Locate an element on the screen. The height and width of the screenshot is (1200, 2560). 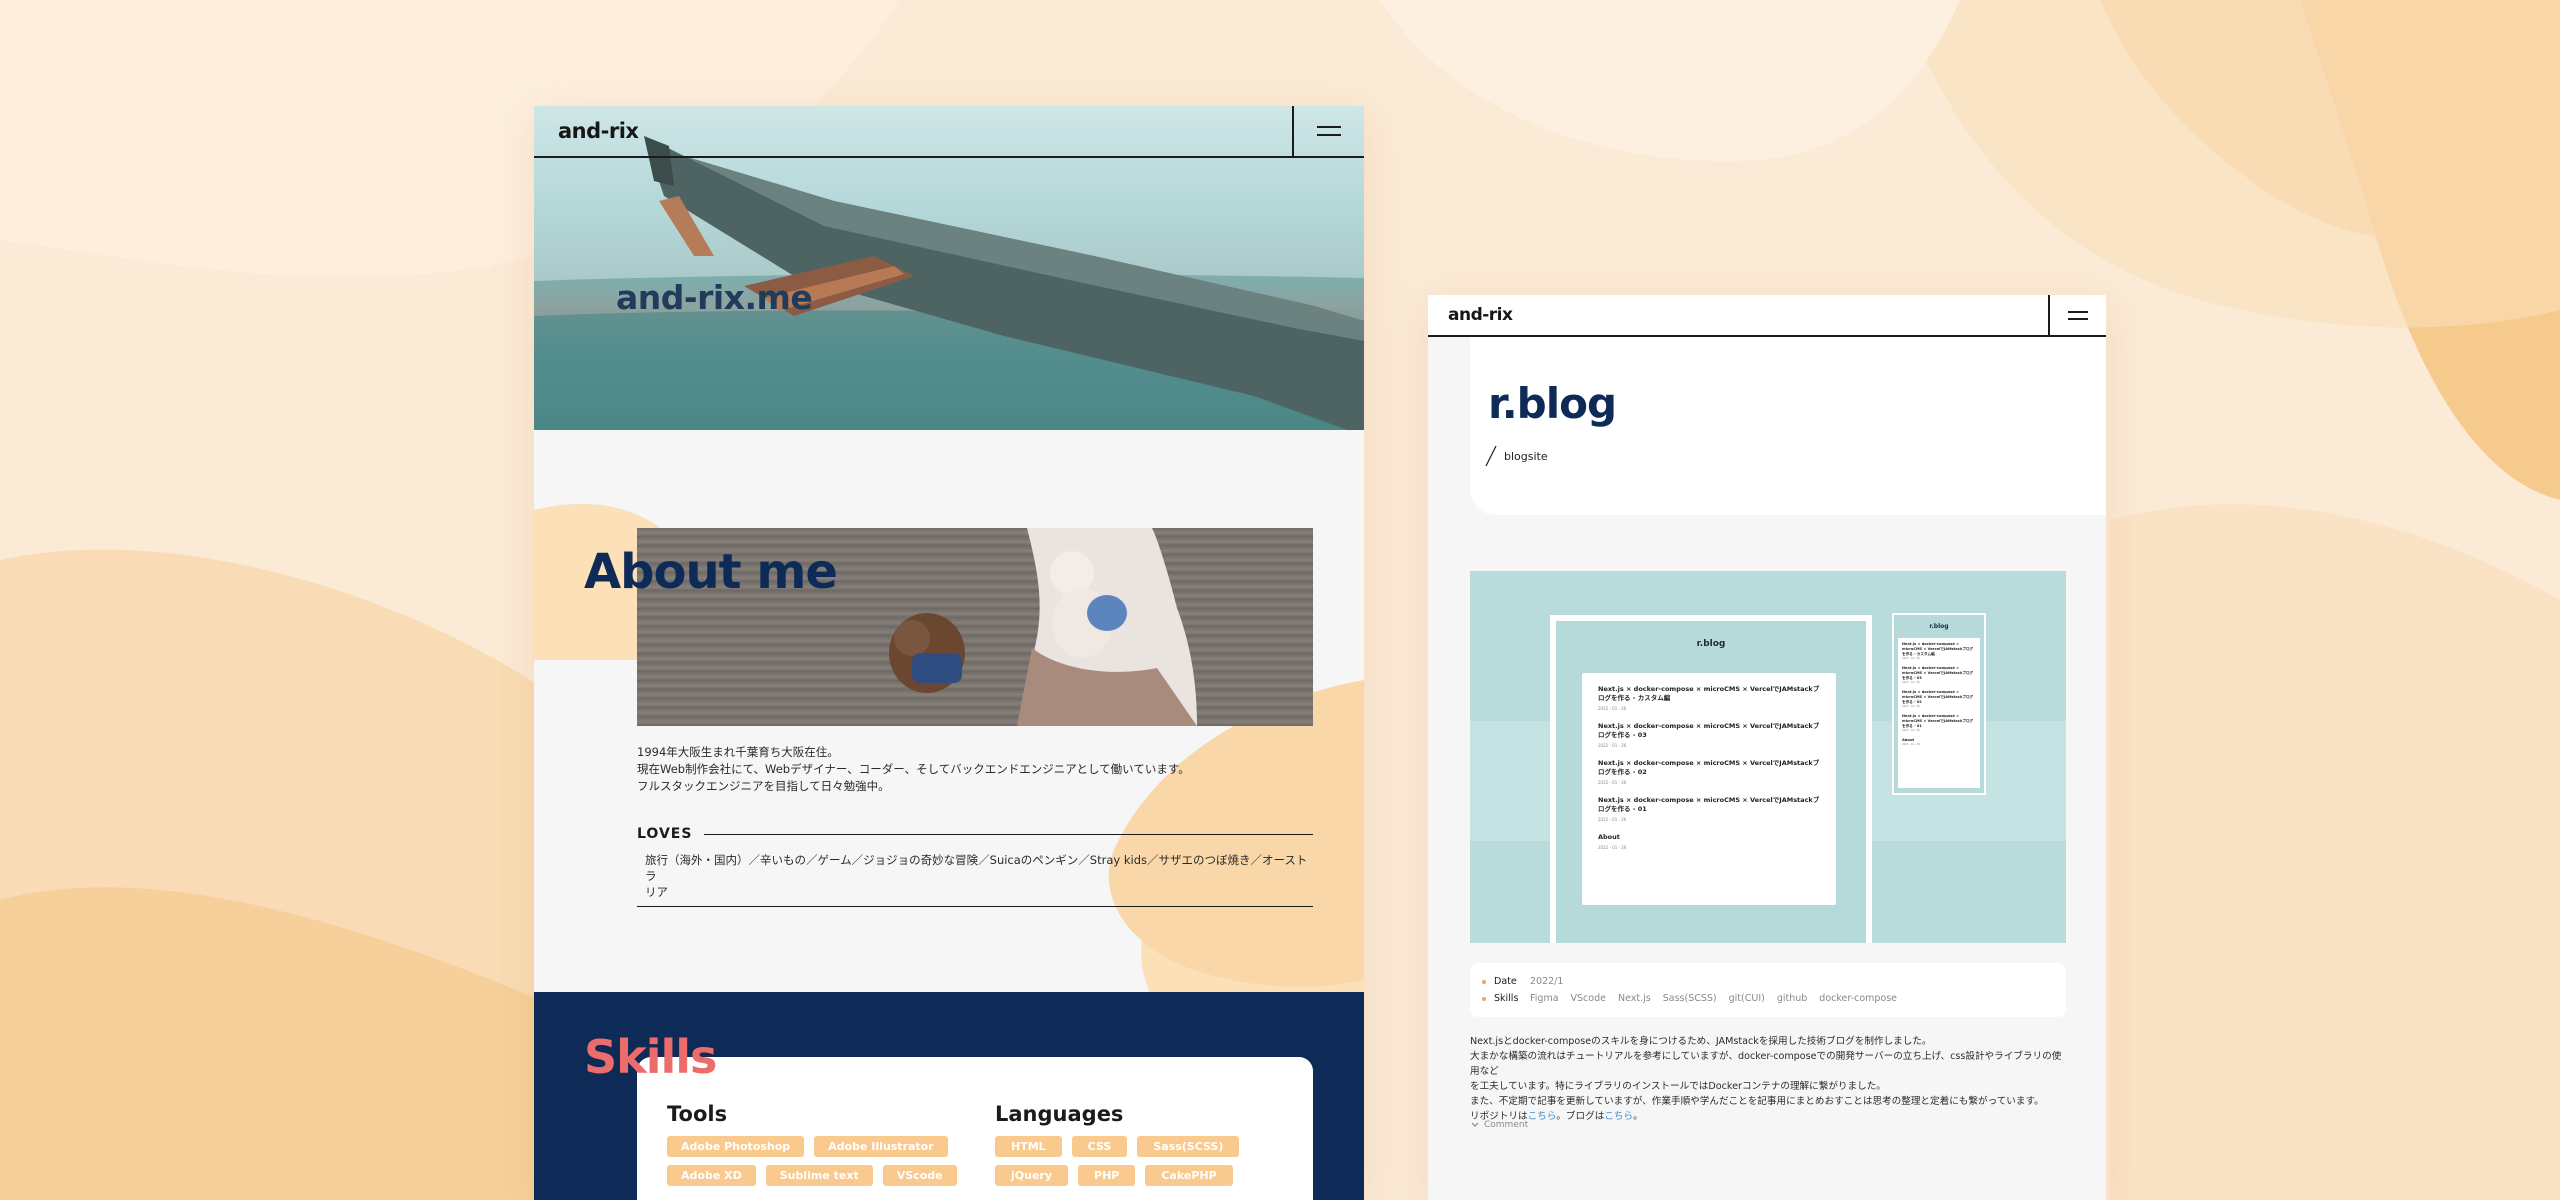
description-links-line: リポジトリはこちら。ブログはこちら。 is located at coordinates (1770, 1116).